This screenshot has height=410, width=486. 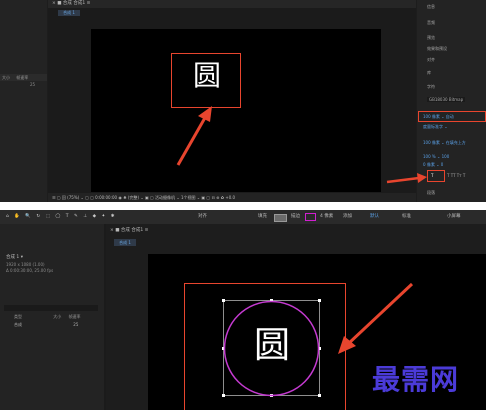 I want to click on col-fps-label: 帧速率, so click(x=22, y=77).